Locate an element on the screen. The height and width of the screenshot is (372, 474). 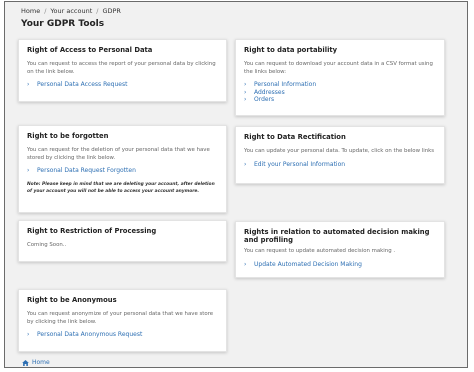
breadcrumb-gdpr: GDPR is located at coordinates (111, 11).